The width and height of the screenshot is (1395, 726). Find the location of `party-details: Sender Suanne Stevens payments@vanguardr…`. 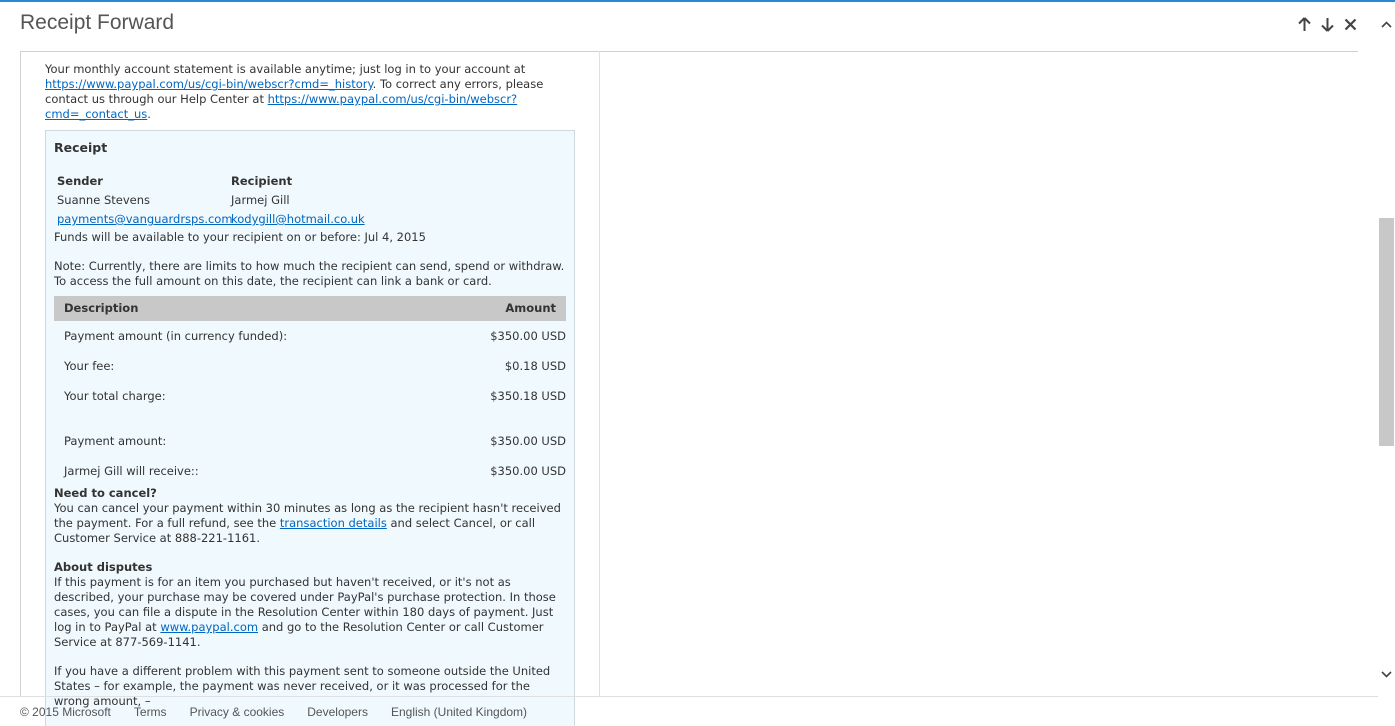

party-details: Sender Suanne Stevens payments@vanguardr… is located at coordinates (310, 202).